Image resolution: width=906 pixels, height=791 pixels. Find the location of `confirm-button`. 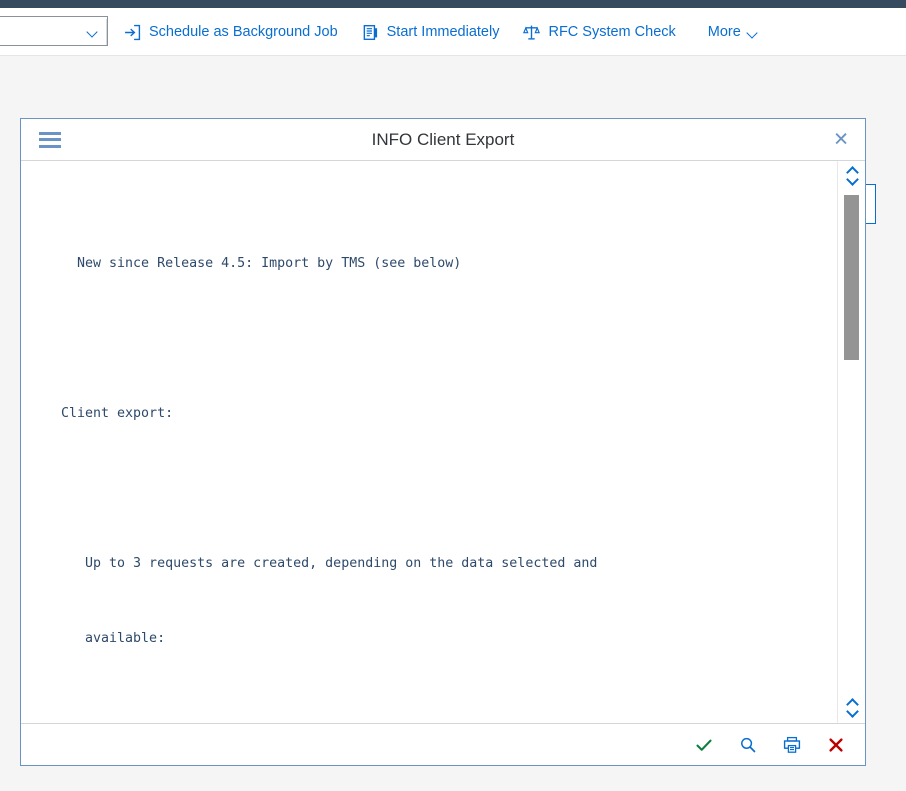

confirm-button is located at coordinates (704, 745).